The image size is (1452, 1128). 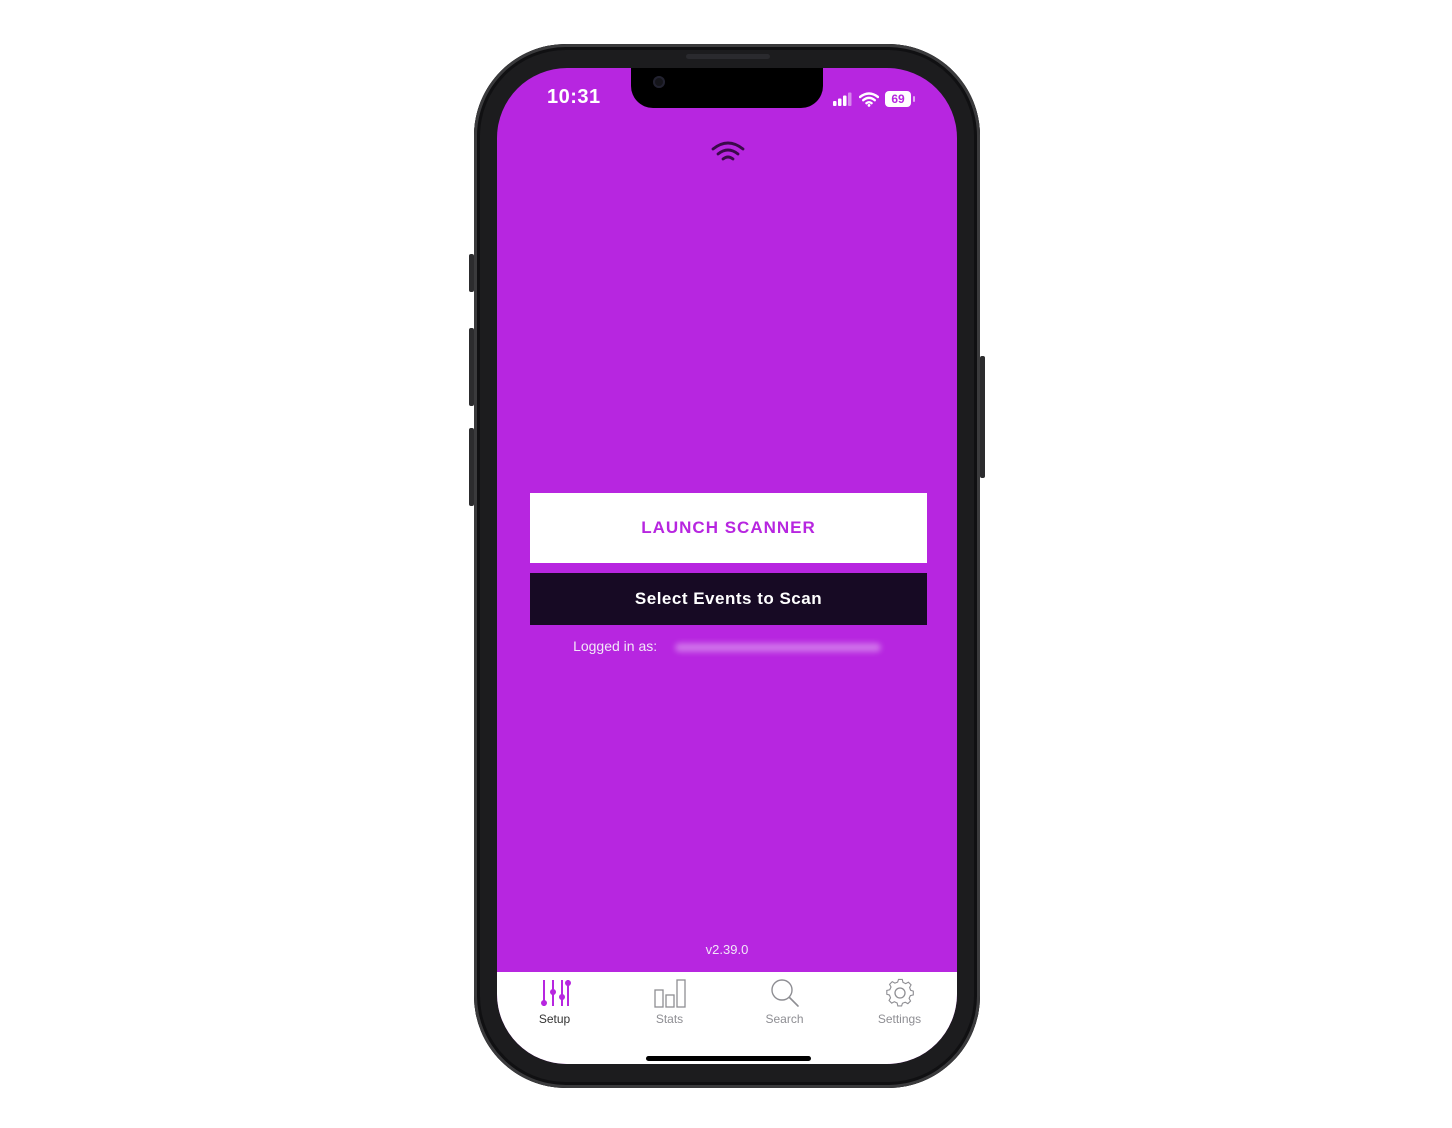 What do you see at coordinates (615, 646) in the screenshot?
I see `logged-in-label: Logged in as:` at bounding box center [615, 646].